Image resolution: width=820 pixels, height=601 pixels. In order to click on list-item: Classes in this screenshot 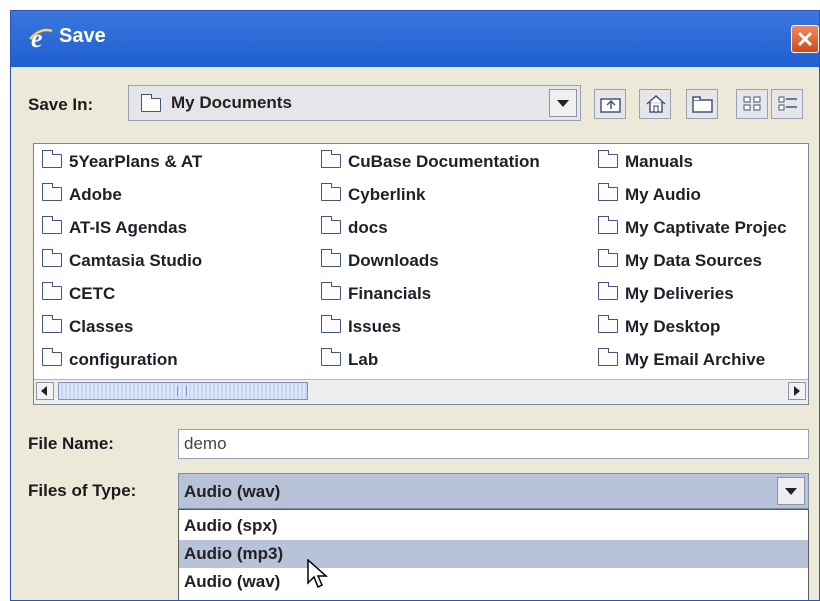, I will do `click(87, 325)`.